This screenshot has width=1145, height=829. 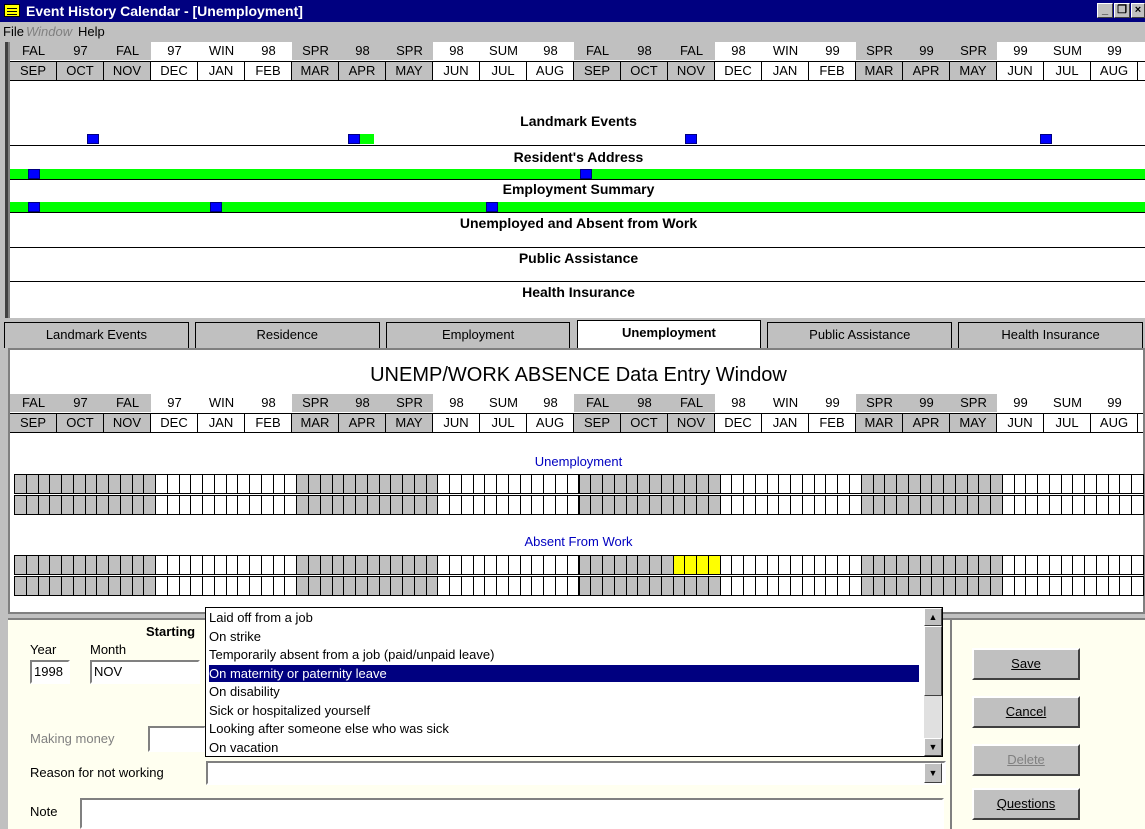 What do you see at coordinates (578, 541) in the screenshot?
I see `absent-from-work-label: Absent From Work` at bounding box center [578, 541].